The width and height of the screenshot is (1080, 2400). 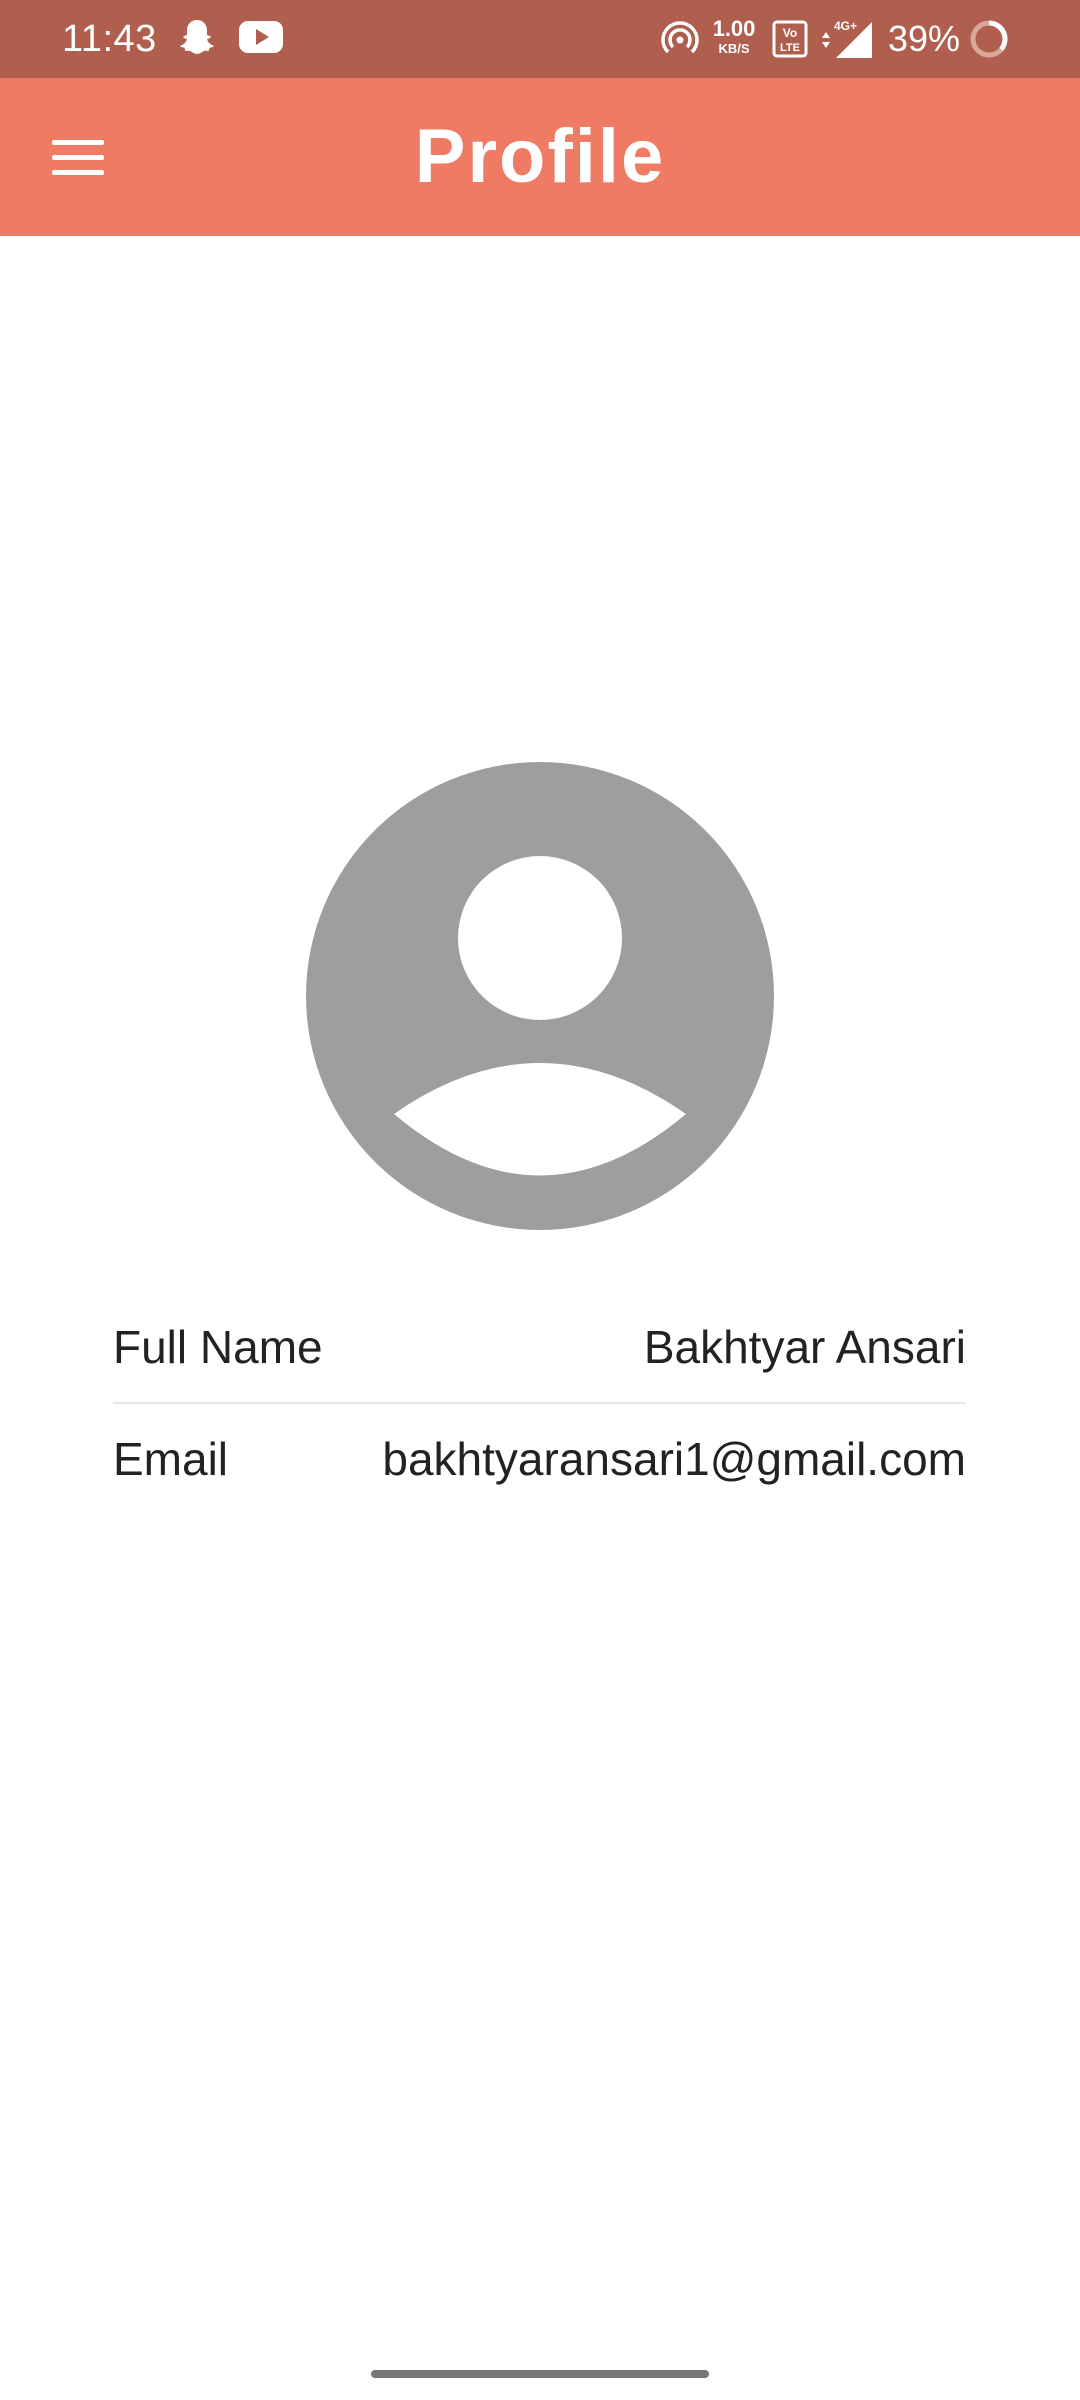 I want to click on email-label: Email, so click(x=171, y=1459).